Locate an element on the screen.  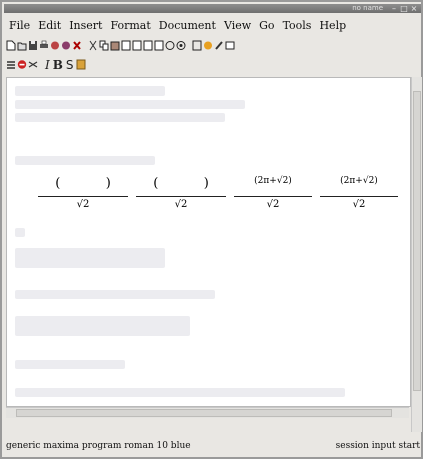
print-icon is located at coordinates (44, 46).